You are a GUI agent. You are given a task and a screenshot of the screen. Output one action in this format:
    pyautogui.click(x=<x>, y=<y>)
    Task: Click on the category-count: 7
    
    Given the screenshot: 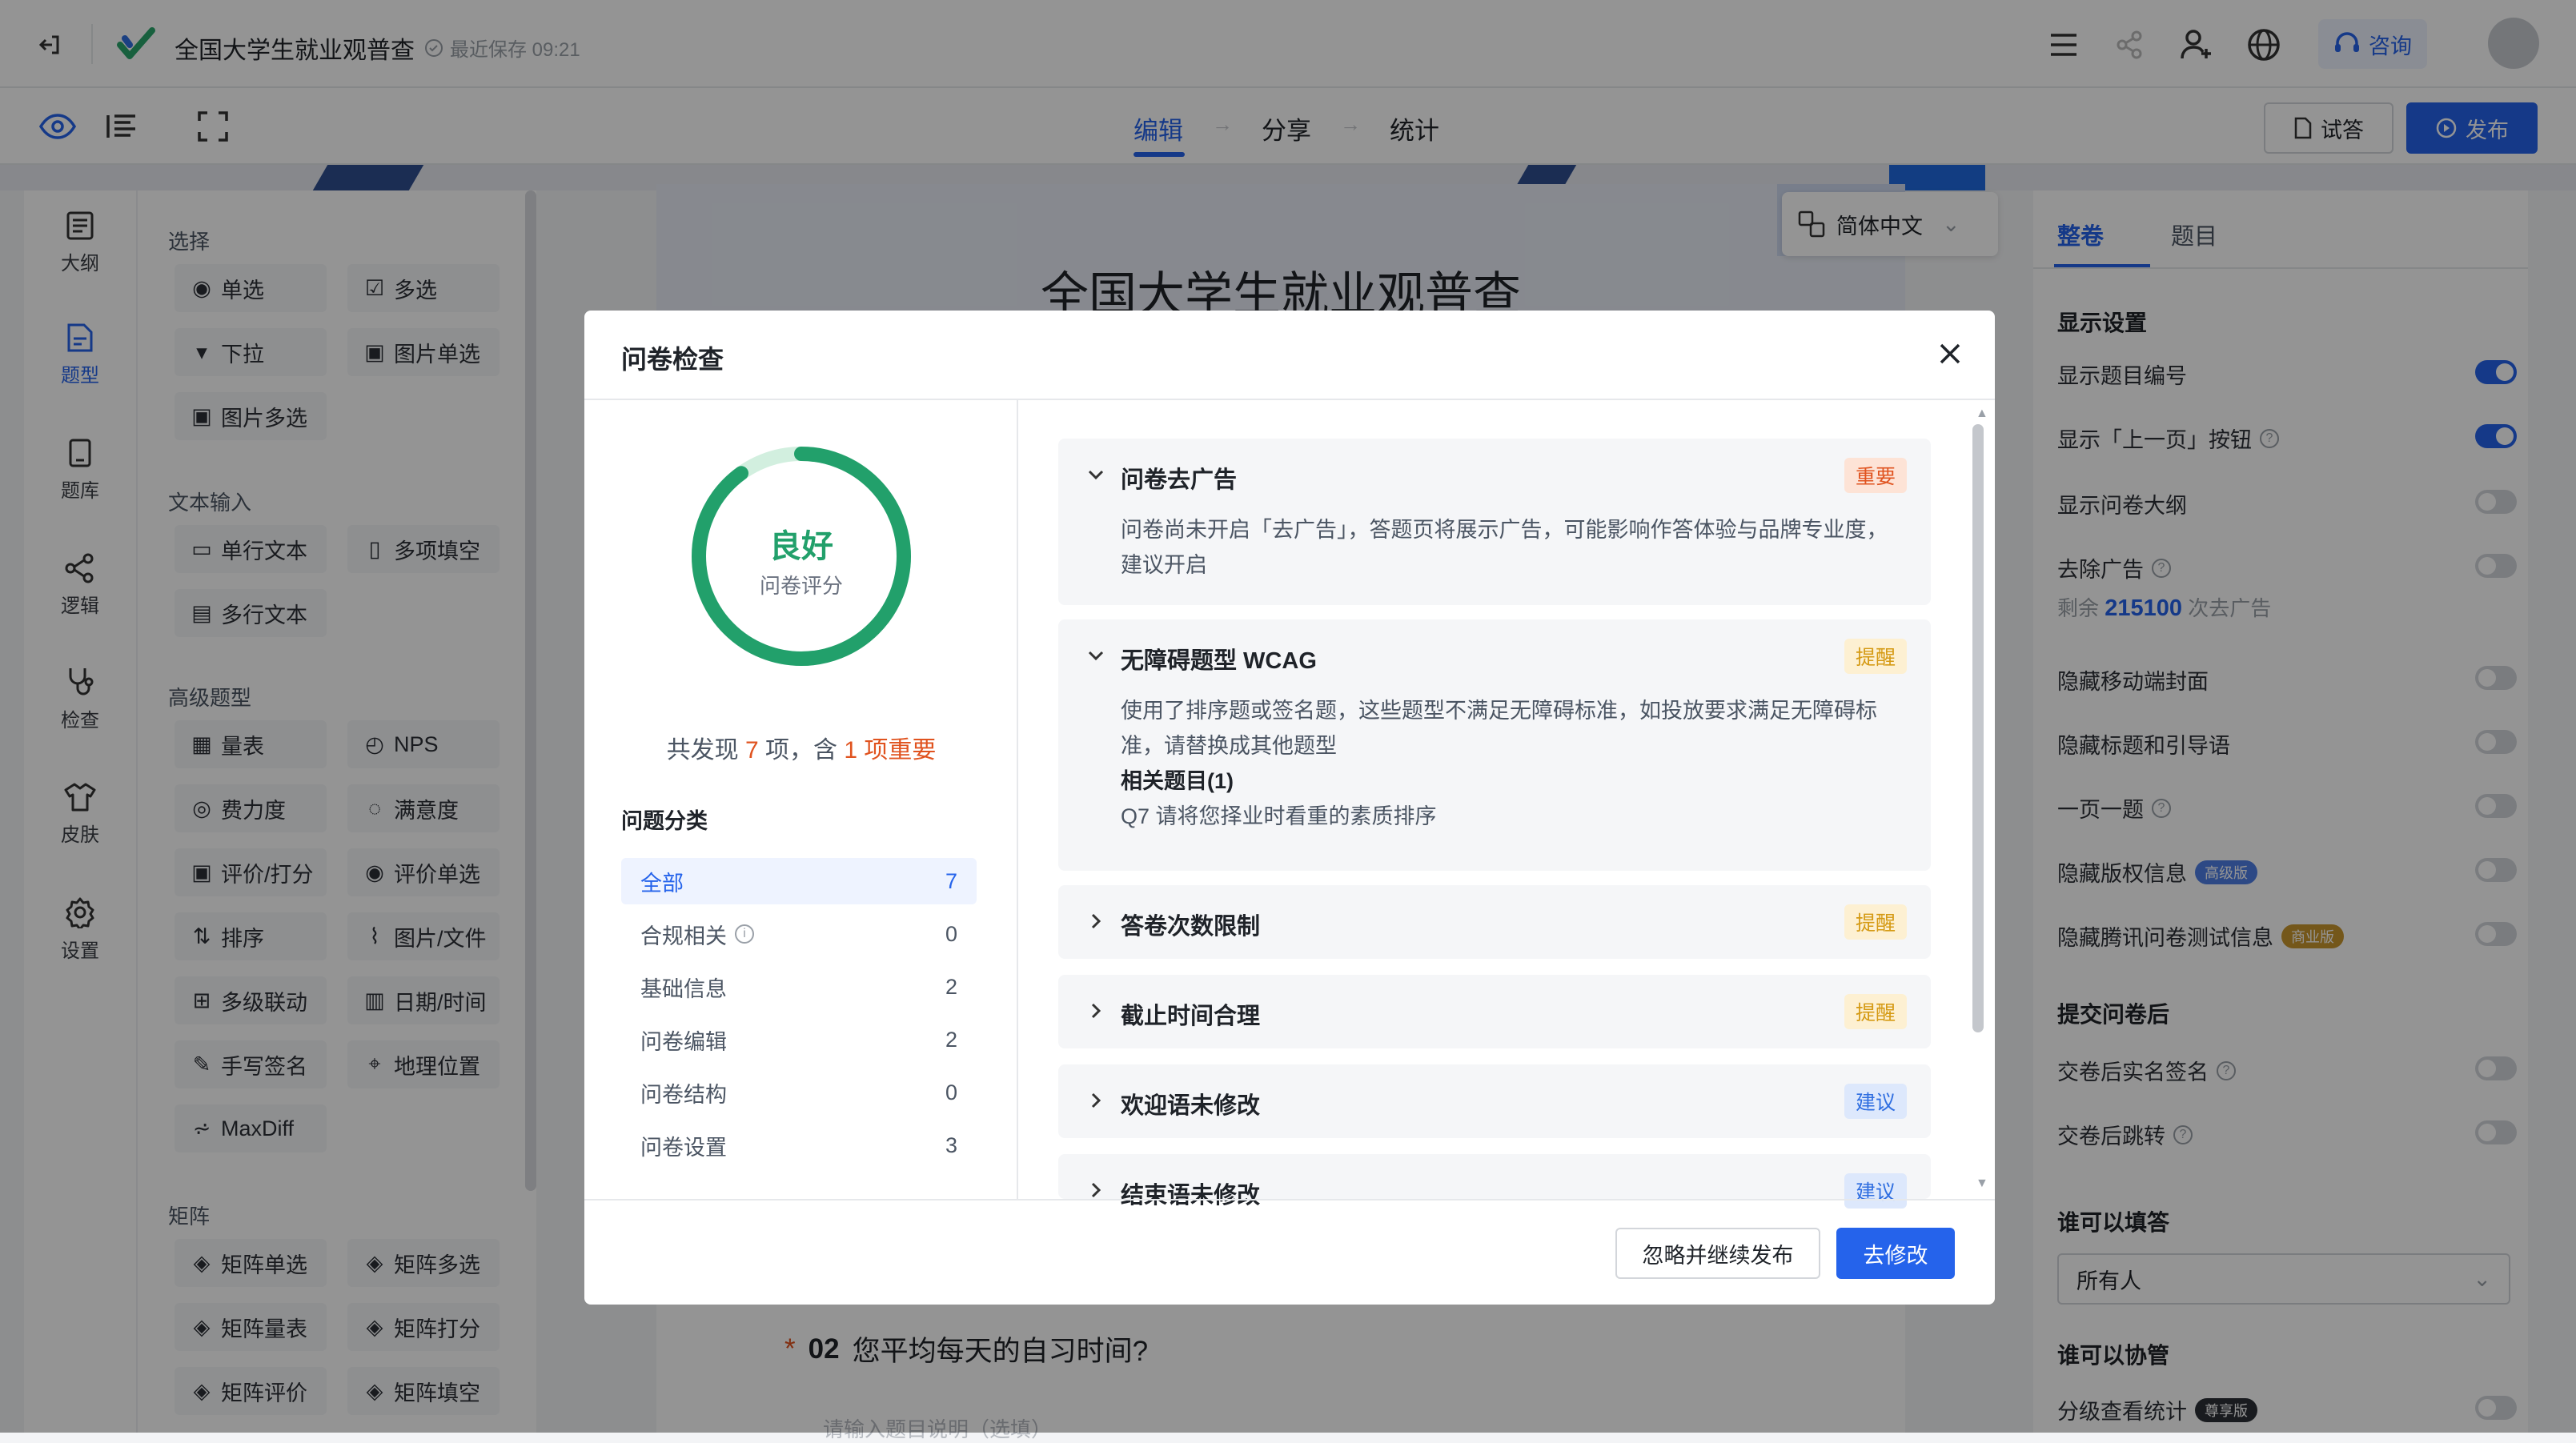 What is the action you would take?
    pyautogui.click(x=951, y=880)
    